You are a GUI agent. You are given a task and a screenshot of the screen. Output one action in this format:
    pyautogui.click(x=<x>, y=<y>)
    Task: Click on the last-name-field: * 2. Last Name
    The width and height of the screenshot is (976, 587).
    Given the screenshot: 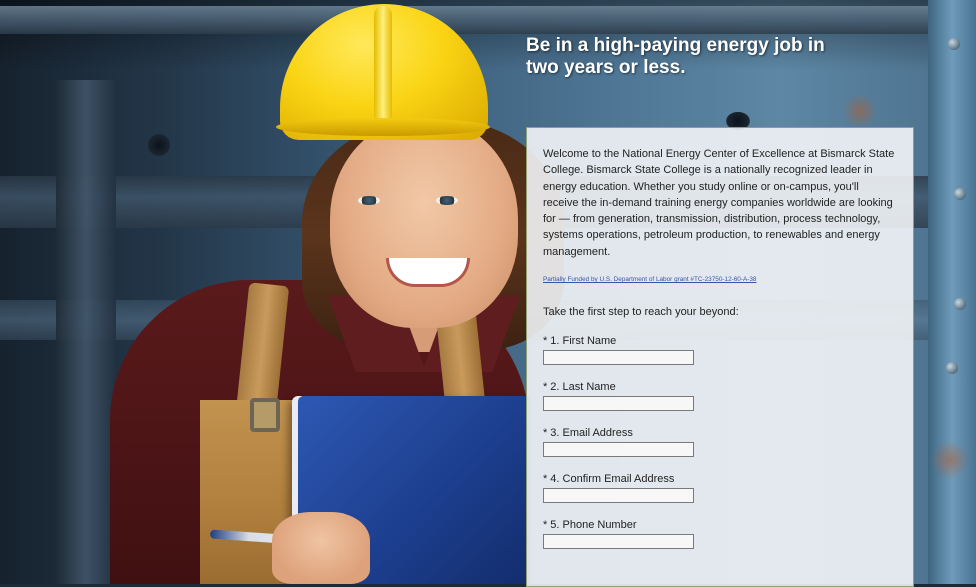 What is the action you would take?
    pyautogui.click(x=720, y=396)
    